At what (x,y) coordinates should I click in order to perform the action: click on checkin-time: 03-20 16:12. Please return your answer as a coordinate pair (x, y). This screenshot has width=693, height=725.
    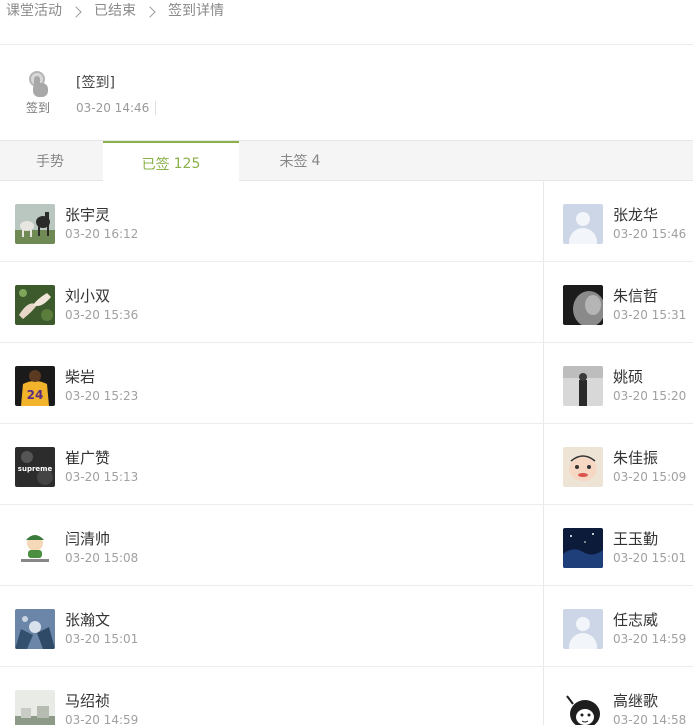
    Looking at the image, I should click on (102, 234).